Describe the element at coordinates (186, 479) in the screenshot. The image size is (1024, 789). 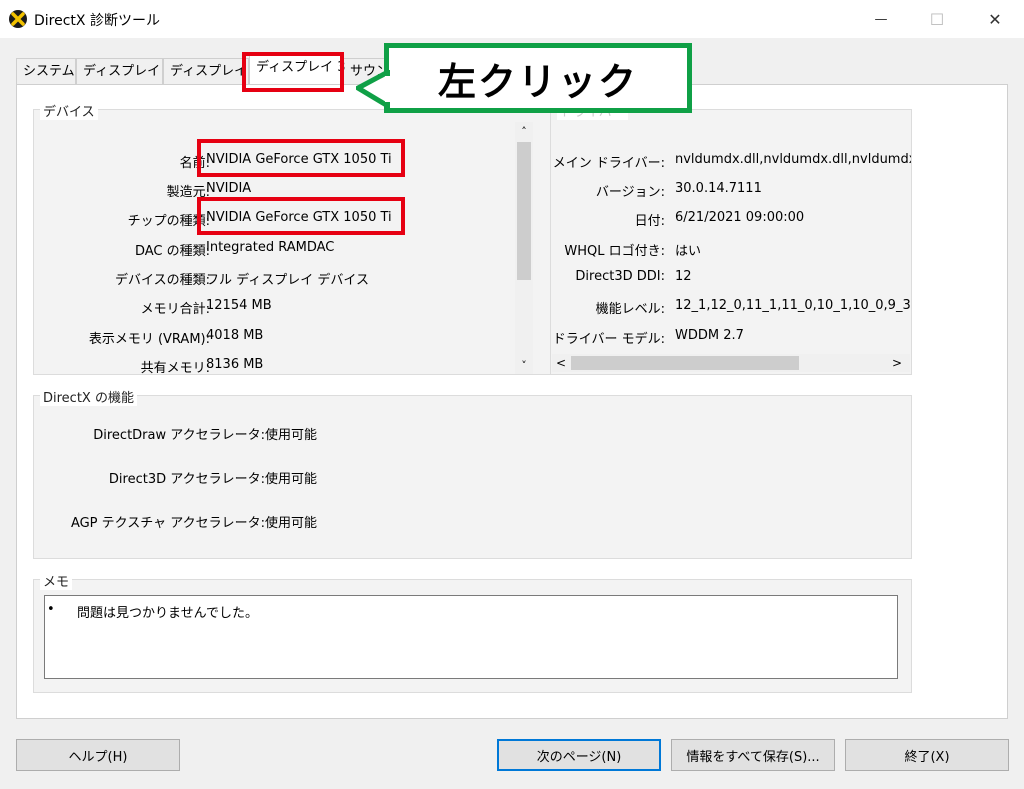
I see `direct3d-label: Direct3D アクセラレータ:` at that location.